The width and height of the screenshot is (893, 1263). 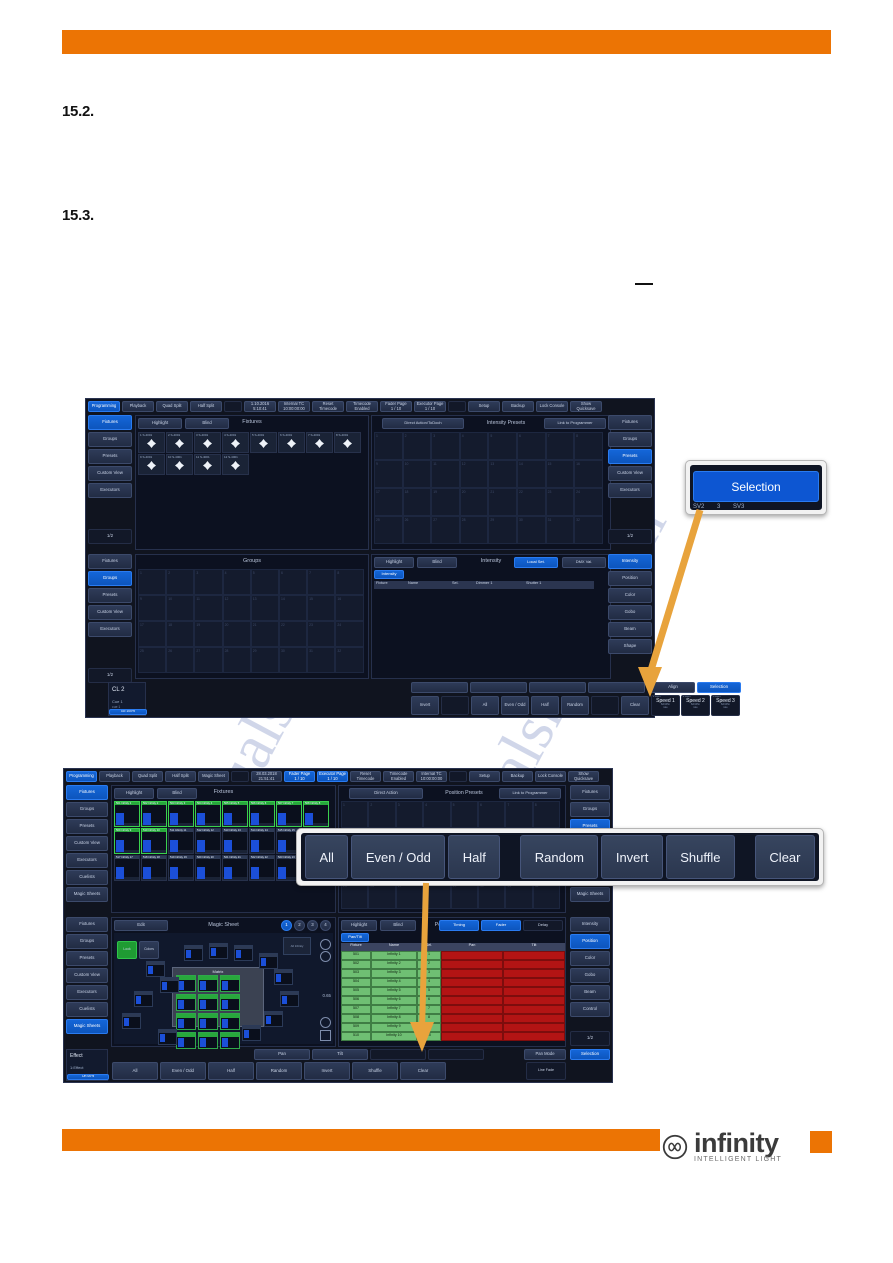 What do you see at coordinates (235, 841) in the screenshot?
I see `fixture-cell: 513 Infinity 13` at bounding box center [235, 841].